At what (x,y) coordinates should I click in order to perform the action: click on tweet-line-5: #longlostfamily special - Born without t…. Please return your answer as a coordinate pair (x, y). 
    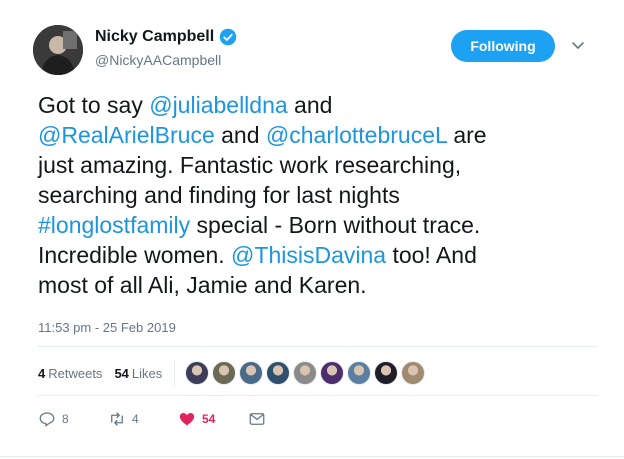
    Looking at the image, I should click on (318, 225).